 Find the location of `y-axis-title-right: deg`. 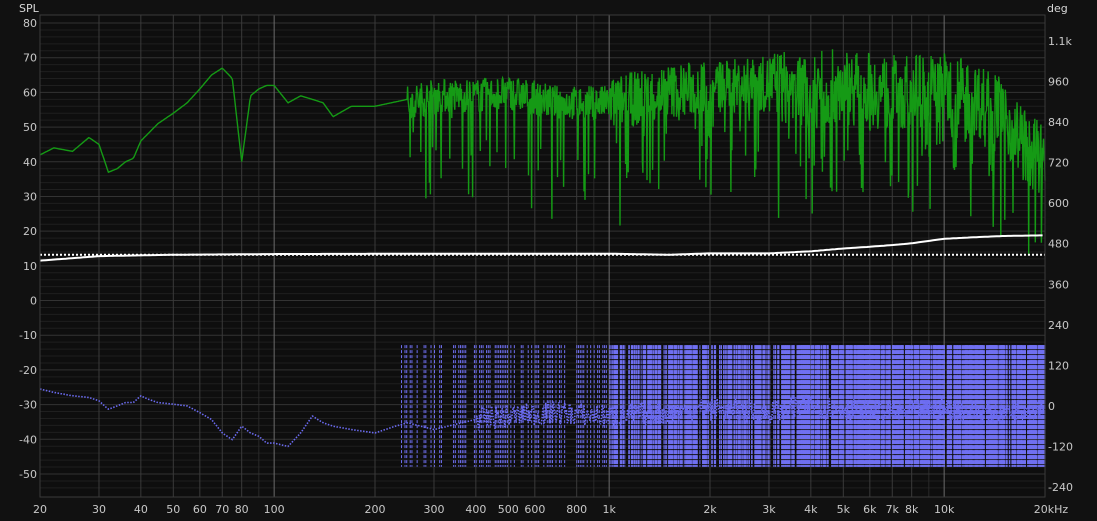

y-axis-title-right: deg is located at coordinates (1057, 8).